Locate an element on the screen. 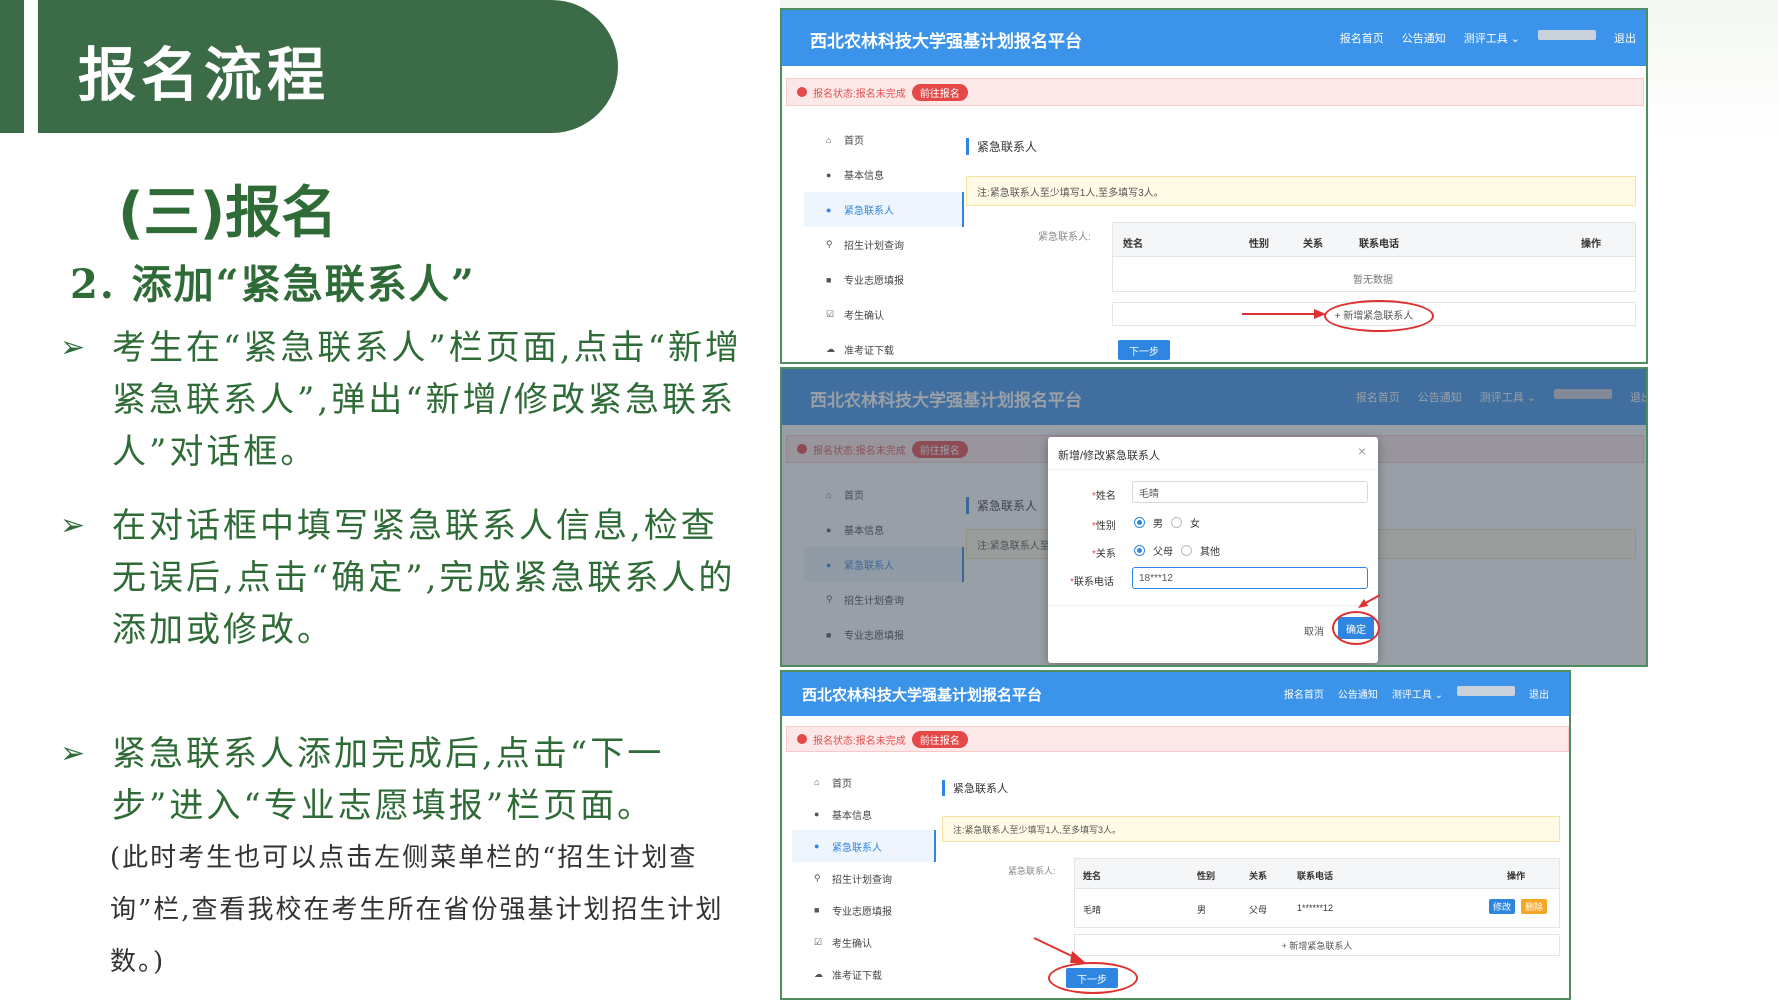  sidebar-label: 基本信息 is located at coordinates (852, 816).